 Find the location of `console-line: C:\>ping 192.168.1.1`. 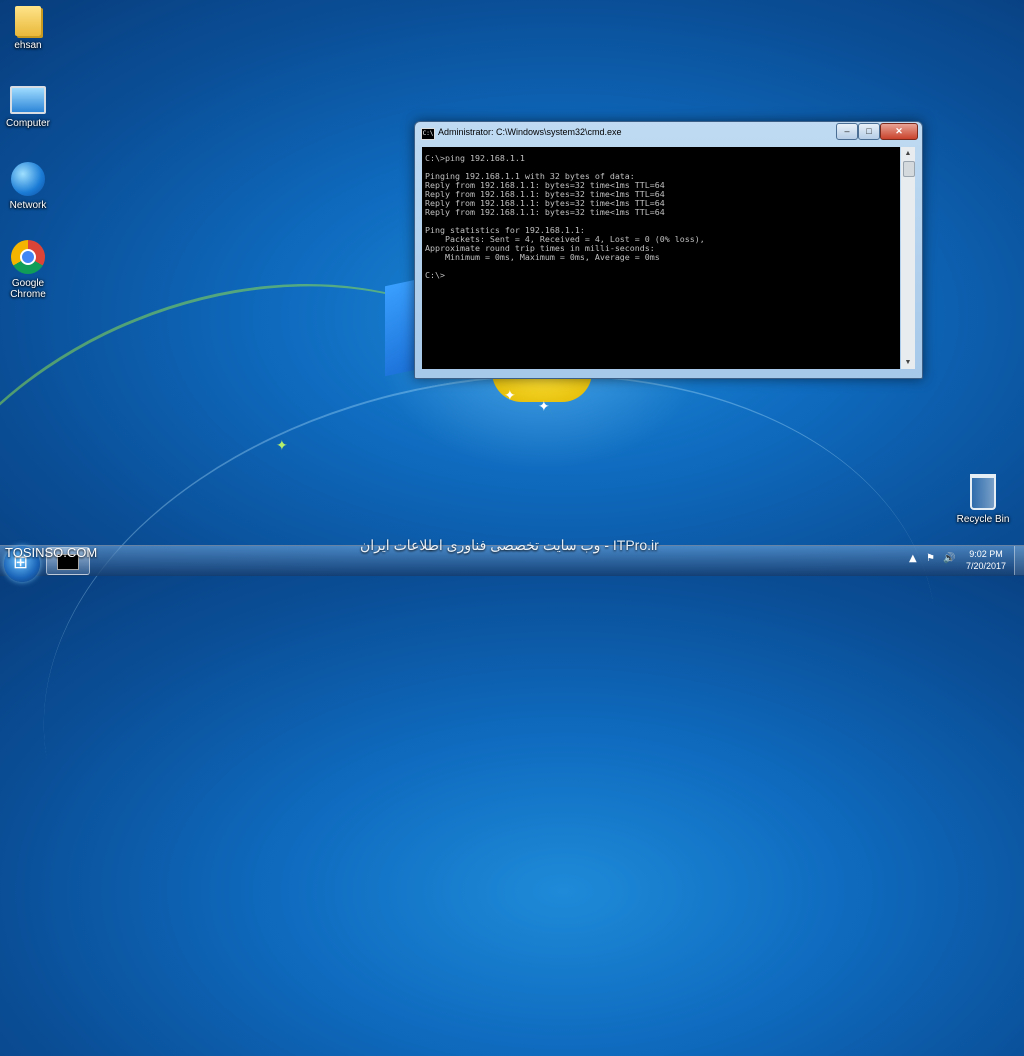

console-line: C:\>ping 192.168.1.1 is located at coordinates (475, 158).